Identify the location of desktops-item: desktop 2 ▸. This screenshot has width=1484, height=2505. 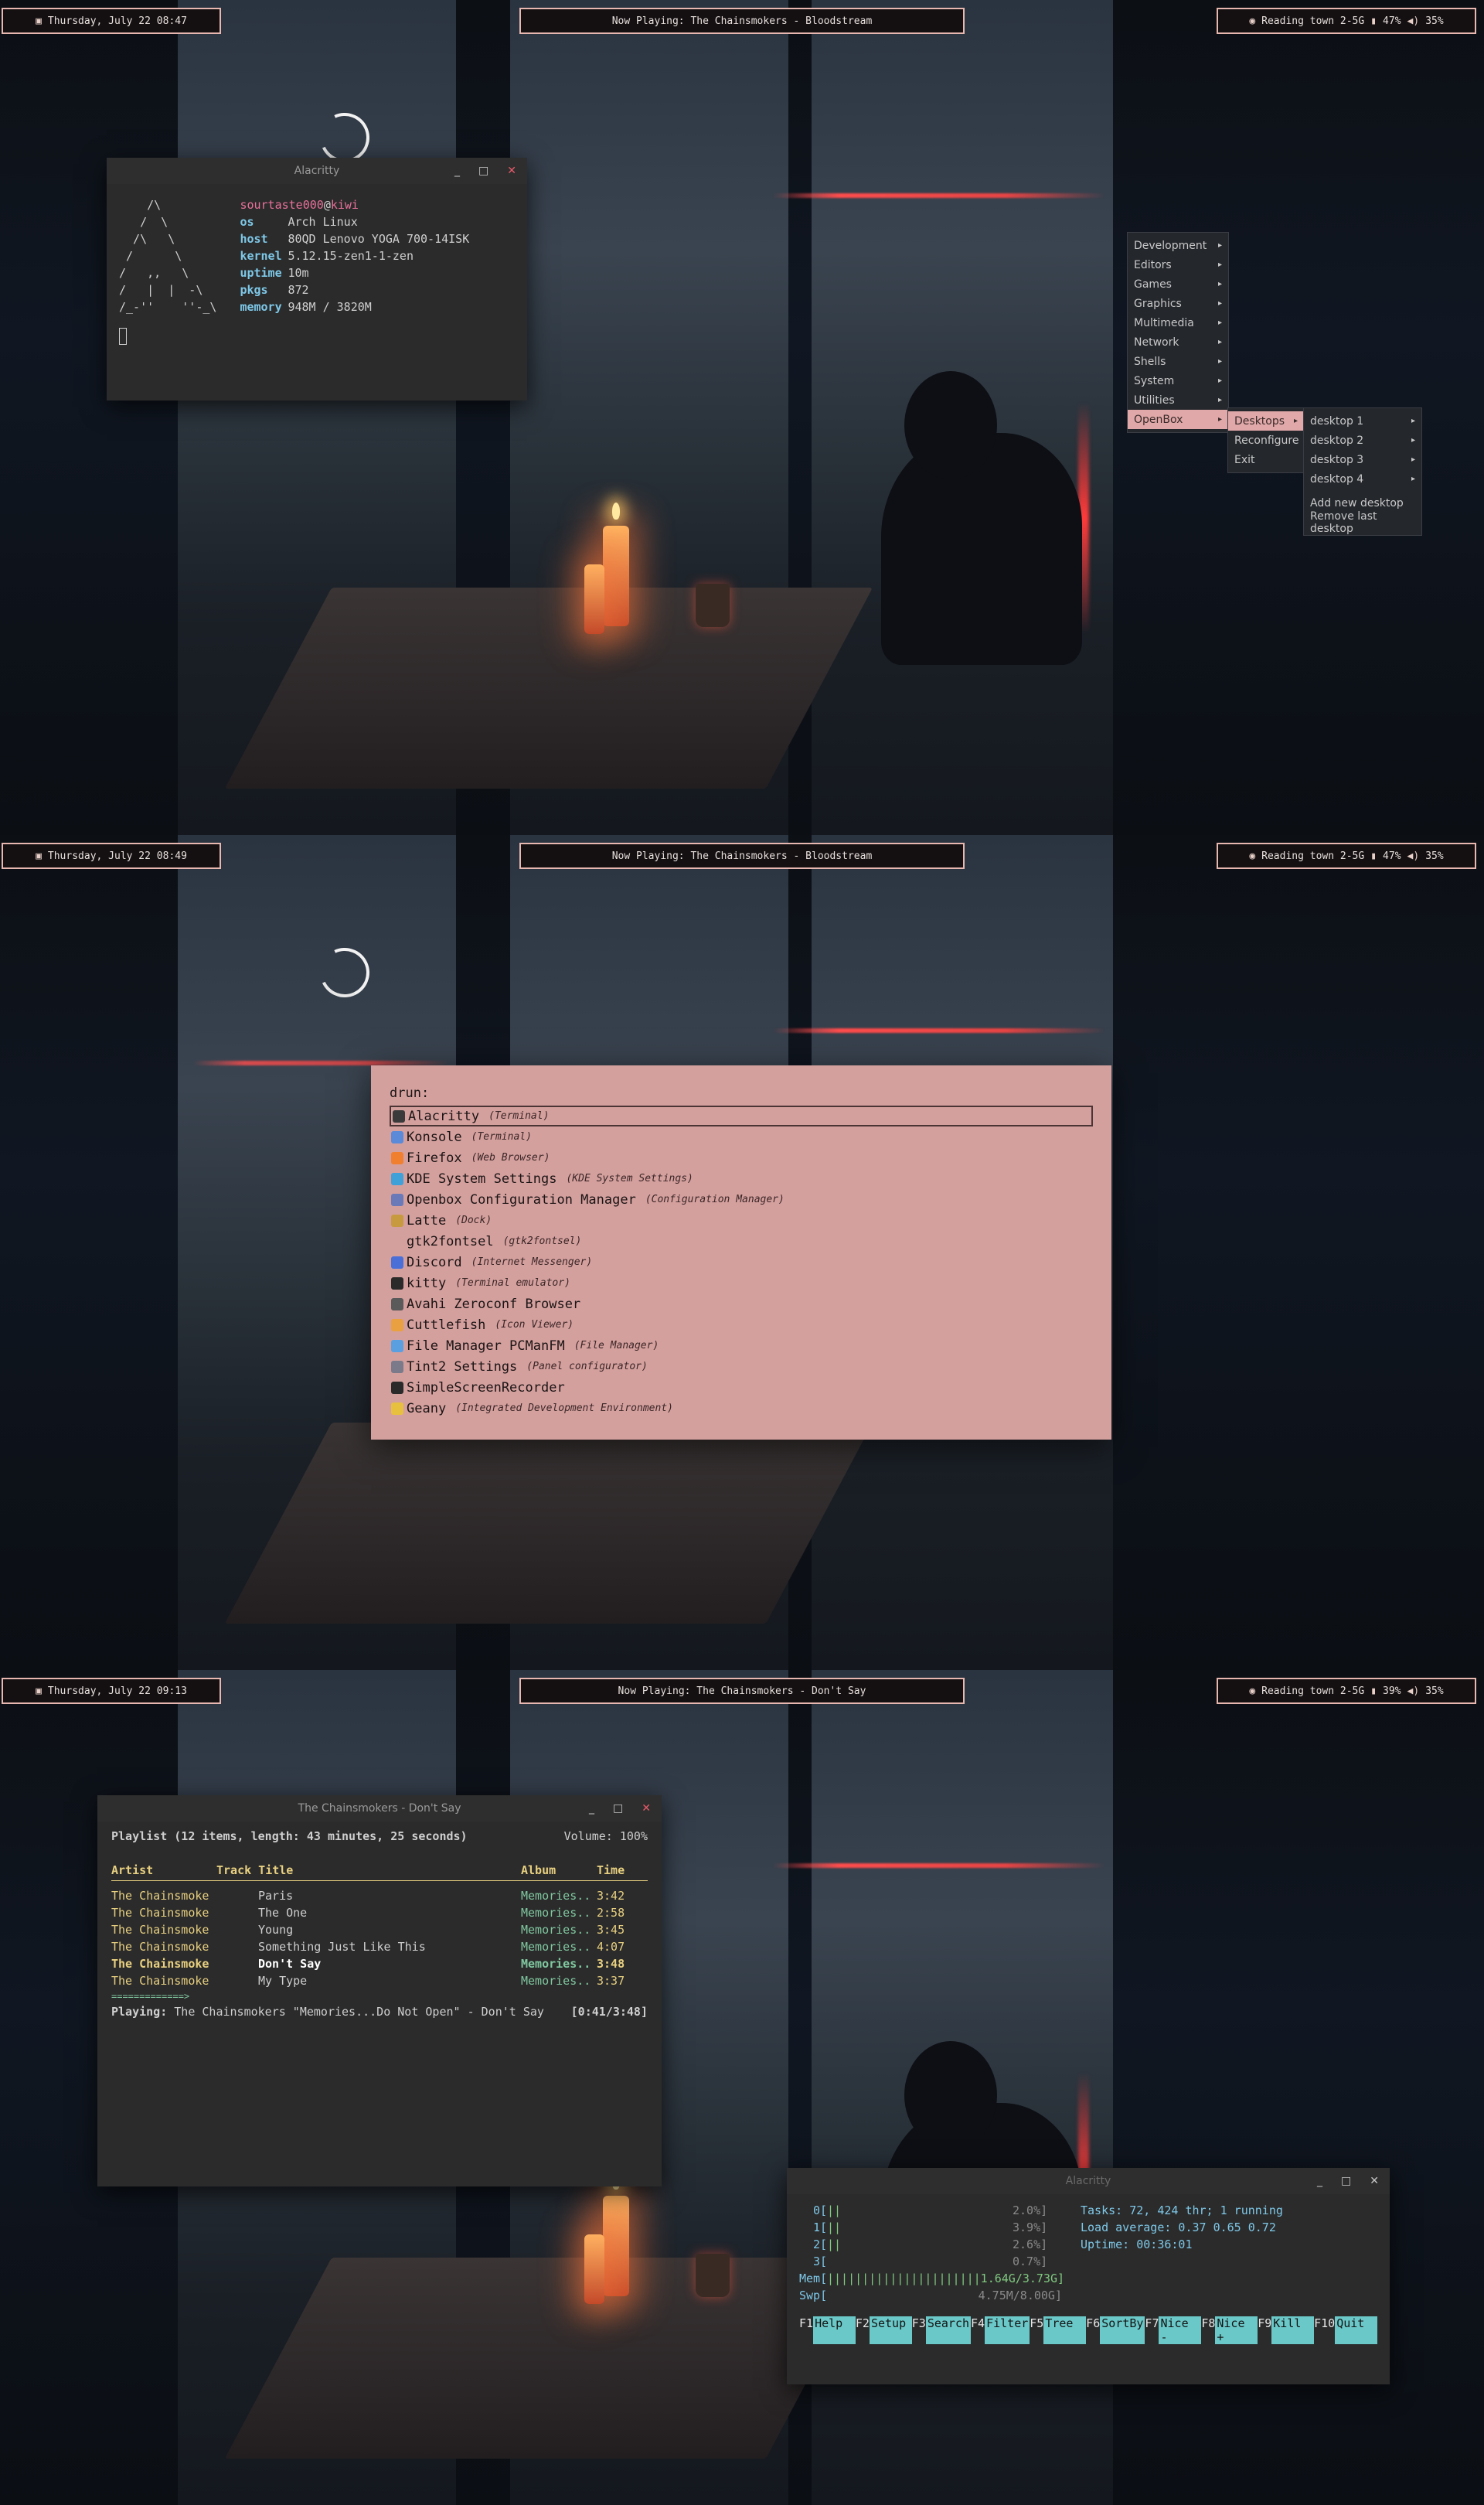
(1362, 440).